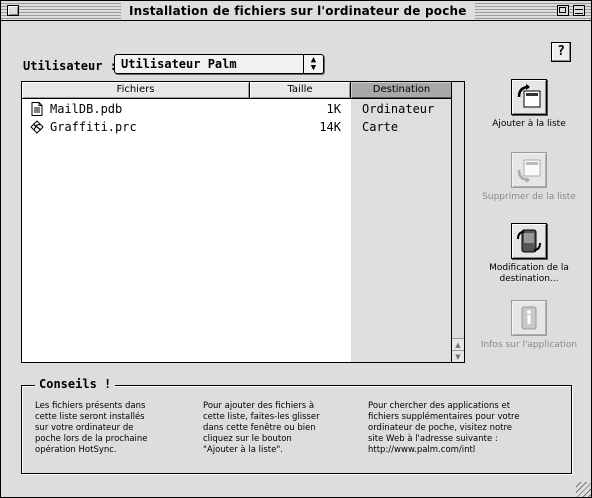  I want to click on remove-from-list-button: Supprimer de la liste, so click(529, 177).